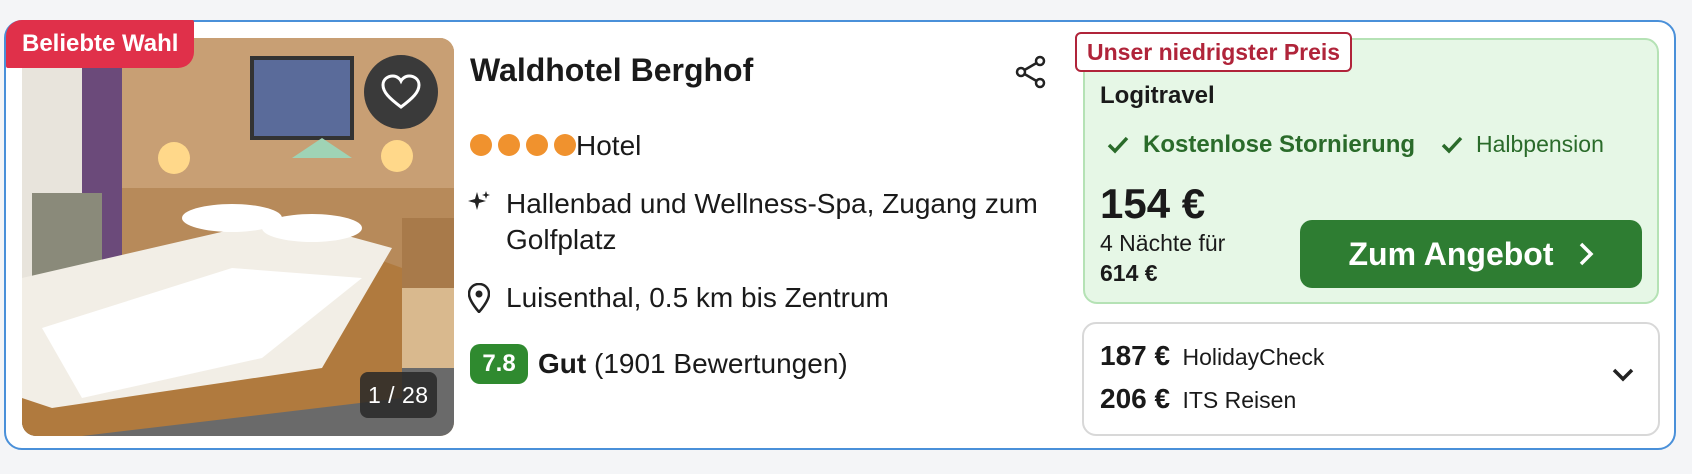 This screenshot has height=474, width=1692. I want to click on nights-text: 4 Nächte für, so click(1163, 243).